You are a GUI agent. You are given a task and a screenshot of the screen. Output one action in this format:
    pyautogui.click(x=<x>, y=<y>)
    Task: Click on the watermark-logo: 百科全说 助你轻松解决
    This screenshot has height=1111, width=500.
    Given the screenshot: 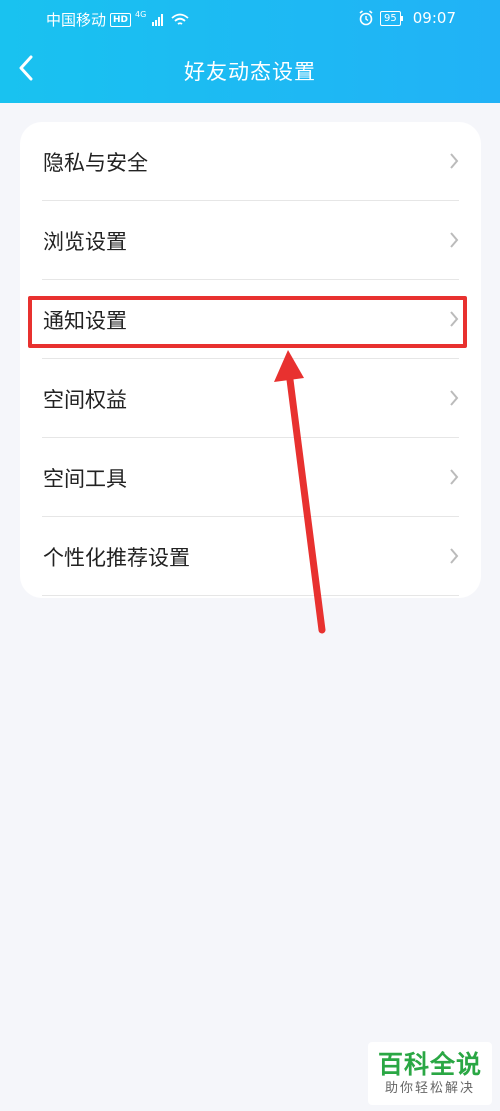 What is the action you would take?
    pyautogui.click(x=430, y=1073)
    